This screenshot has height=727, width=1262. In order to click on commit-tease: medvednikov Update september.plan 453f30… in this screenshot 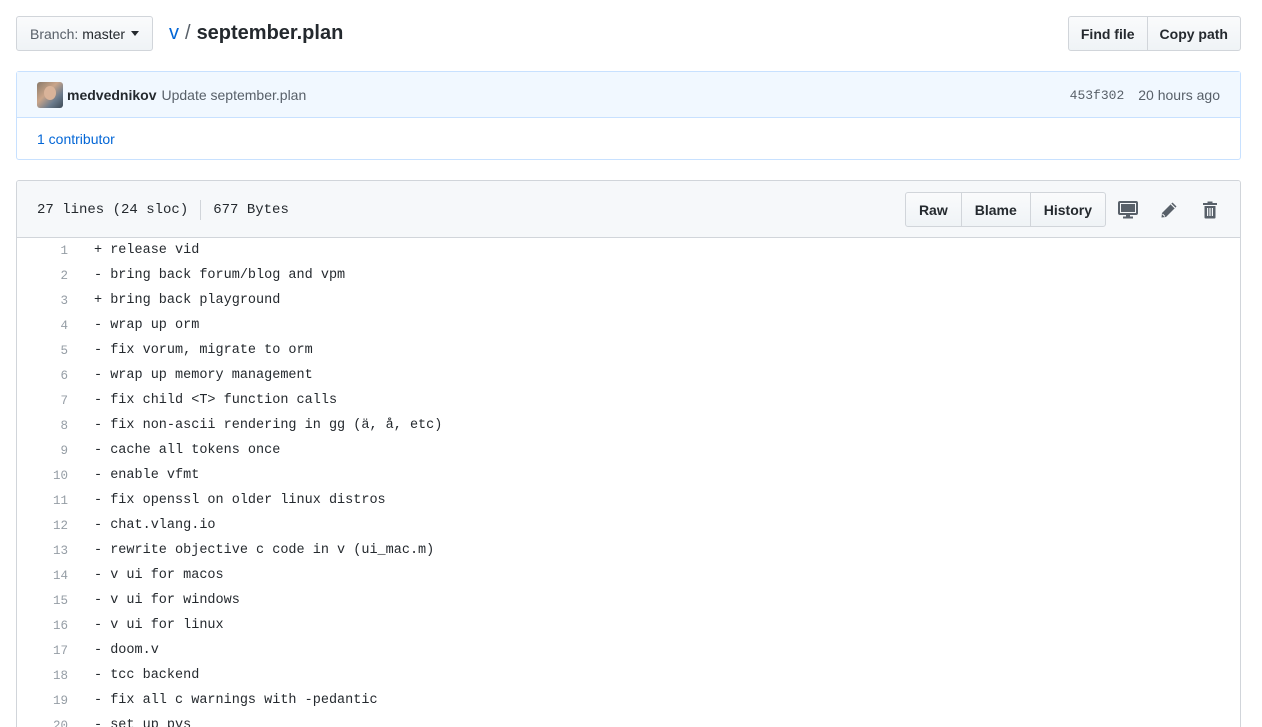, I will do `click(628, 95)`.